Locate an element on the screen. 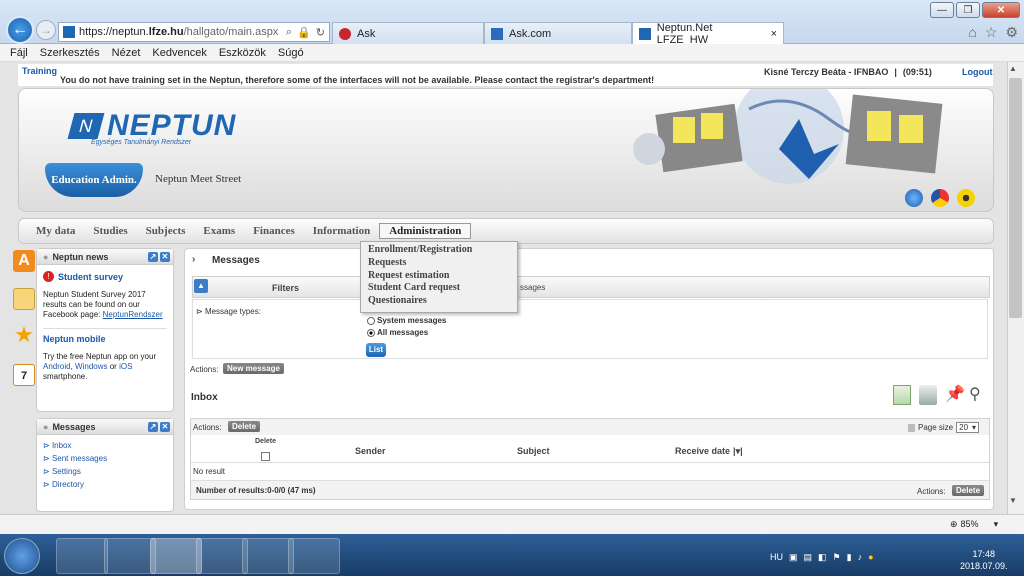 This screenshot has width=1024, height=576. home-icon: ⌂ is located at coordinates (972, 32).